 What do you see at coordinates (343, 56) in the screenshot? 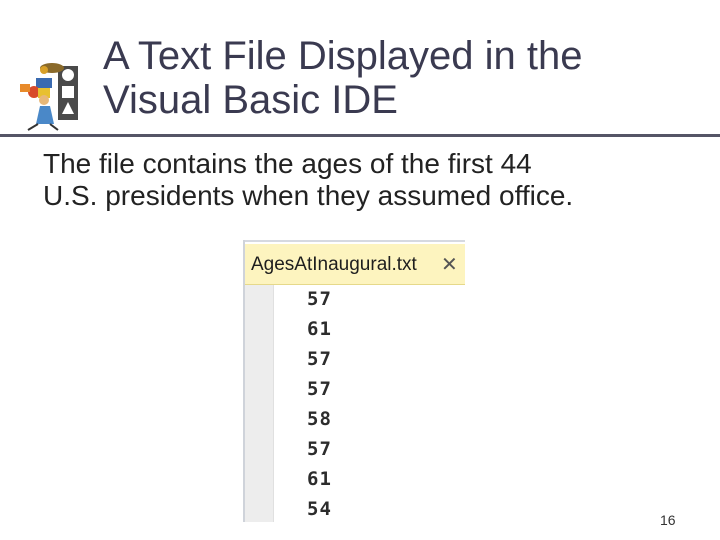
I see `slide-title-line-1: A Text File Displayed in the` at bounding box center [343, 56].